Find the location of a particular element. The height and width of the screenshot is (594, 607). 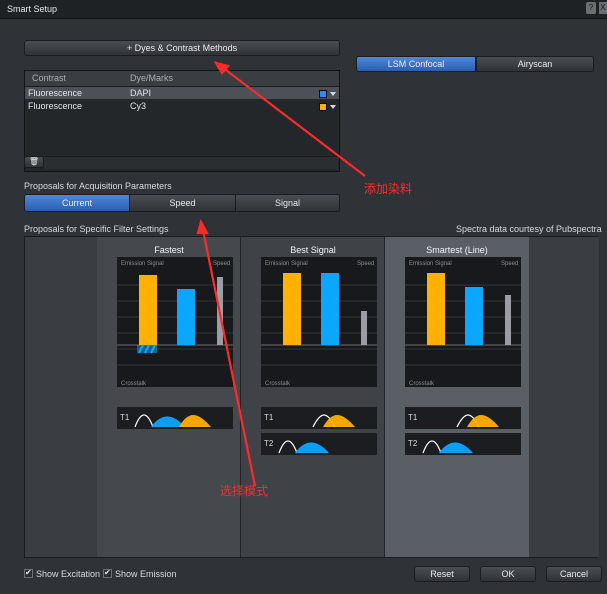

annotation-select-mode: 选择模式 is located at coordinates (244, 491).